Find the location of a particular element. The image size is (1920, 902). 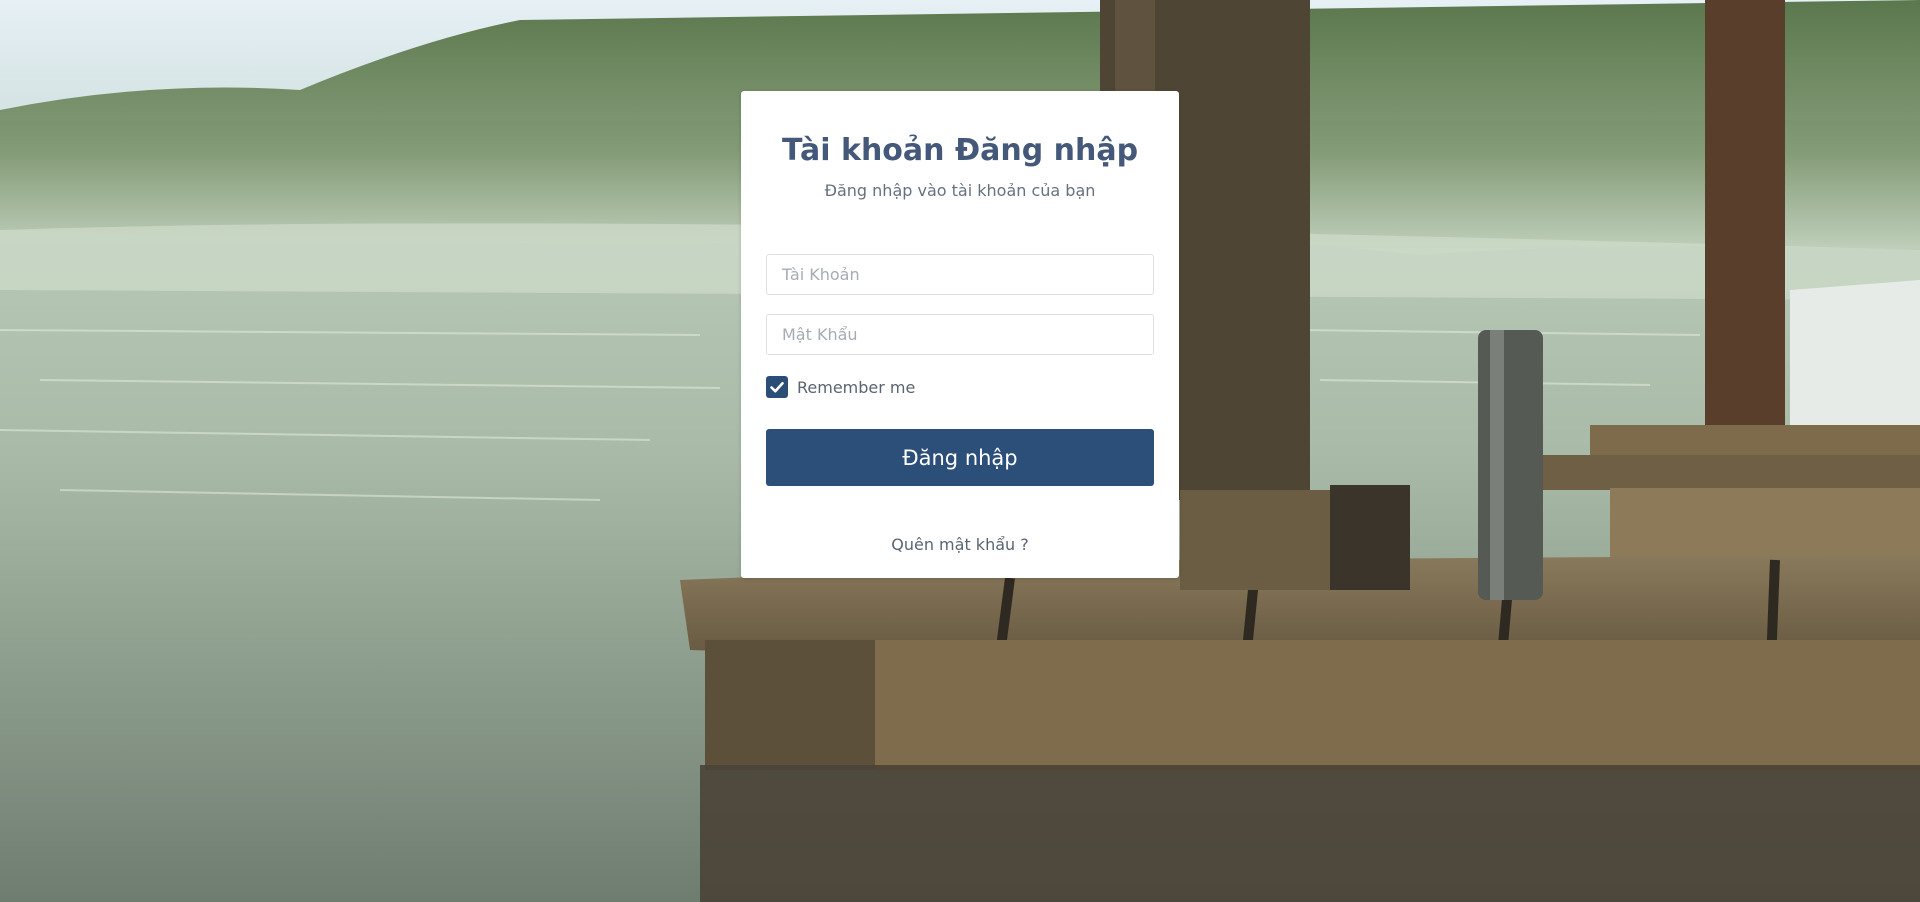

check-icon is located at coordinates (777, 387).